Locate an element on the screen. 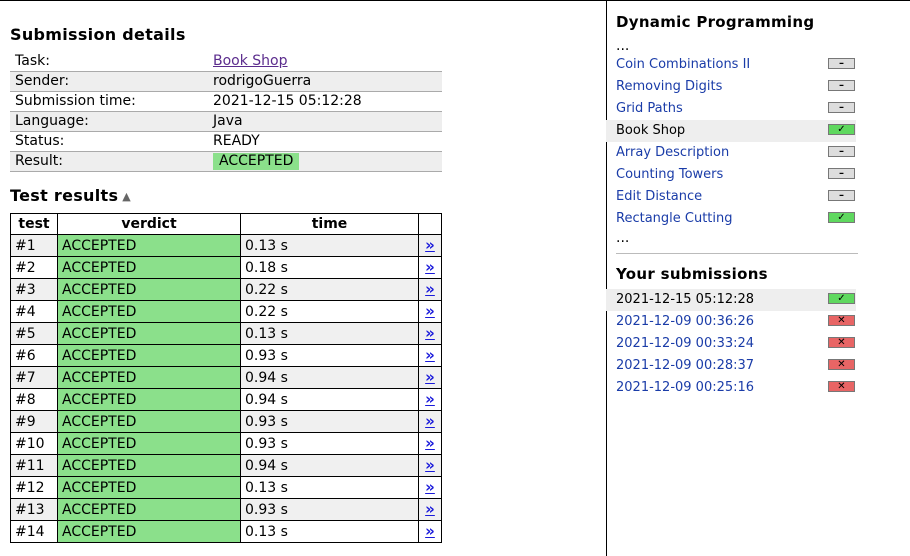 Image resolution: width=910 pixels, height=556 pixels. test-time: 0.94 s is located at coordinates (329, 465).